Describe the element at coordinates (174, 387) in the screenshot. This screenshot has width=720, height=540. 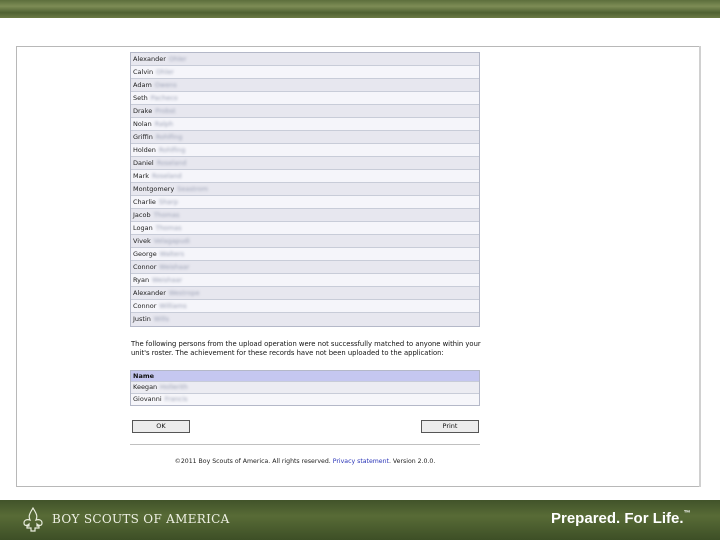
I see `redacted-last-name: Hollerith` at that location.